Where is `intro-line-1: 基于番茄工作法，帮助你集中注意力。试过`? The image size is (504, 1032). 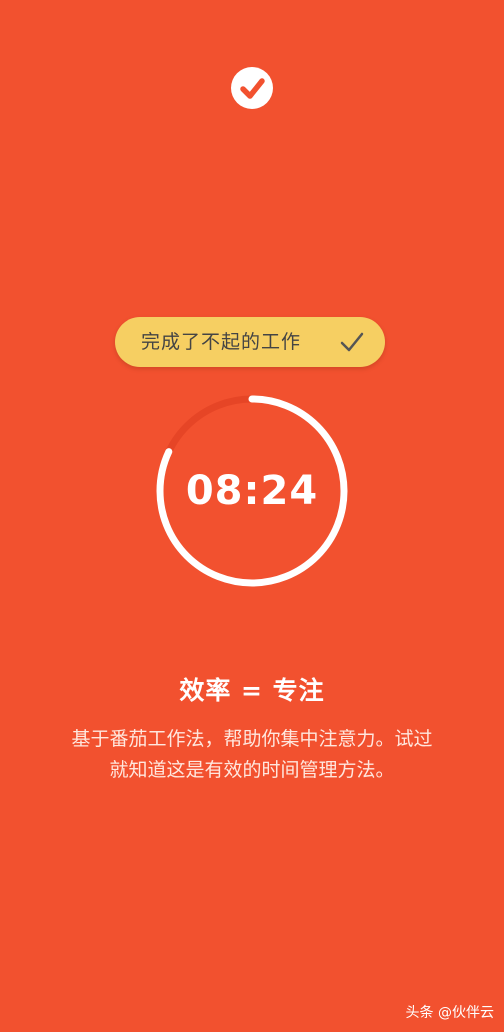
intro-line-1: 基于番茄工作法，帮助你集中注意力。试过 is located at coordinates (252, 739).